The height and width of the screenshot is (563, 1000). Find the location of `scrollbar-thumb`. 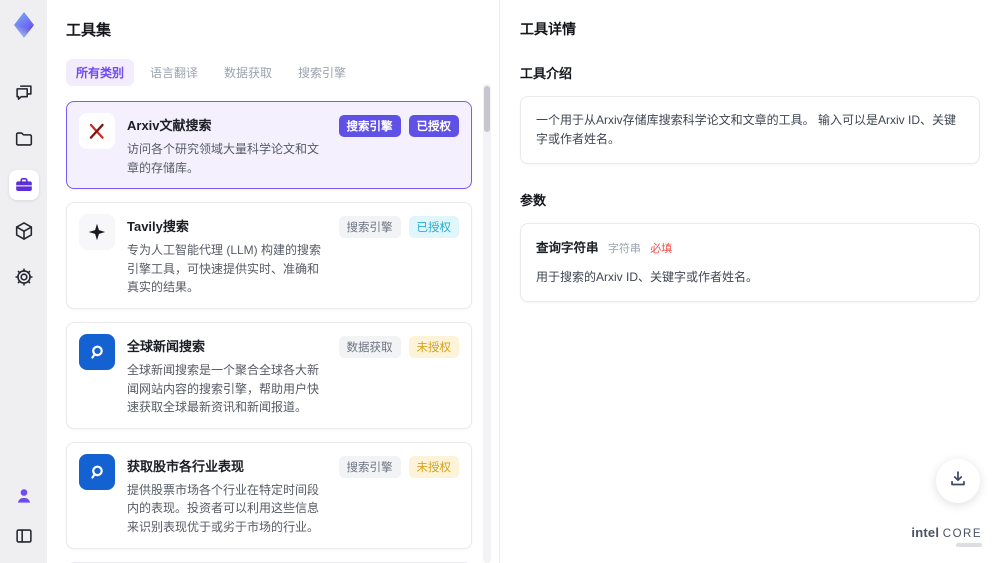

scrollbar-thumb is located at coordinates (487, 109).